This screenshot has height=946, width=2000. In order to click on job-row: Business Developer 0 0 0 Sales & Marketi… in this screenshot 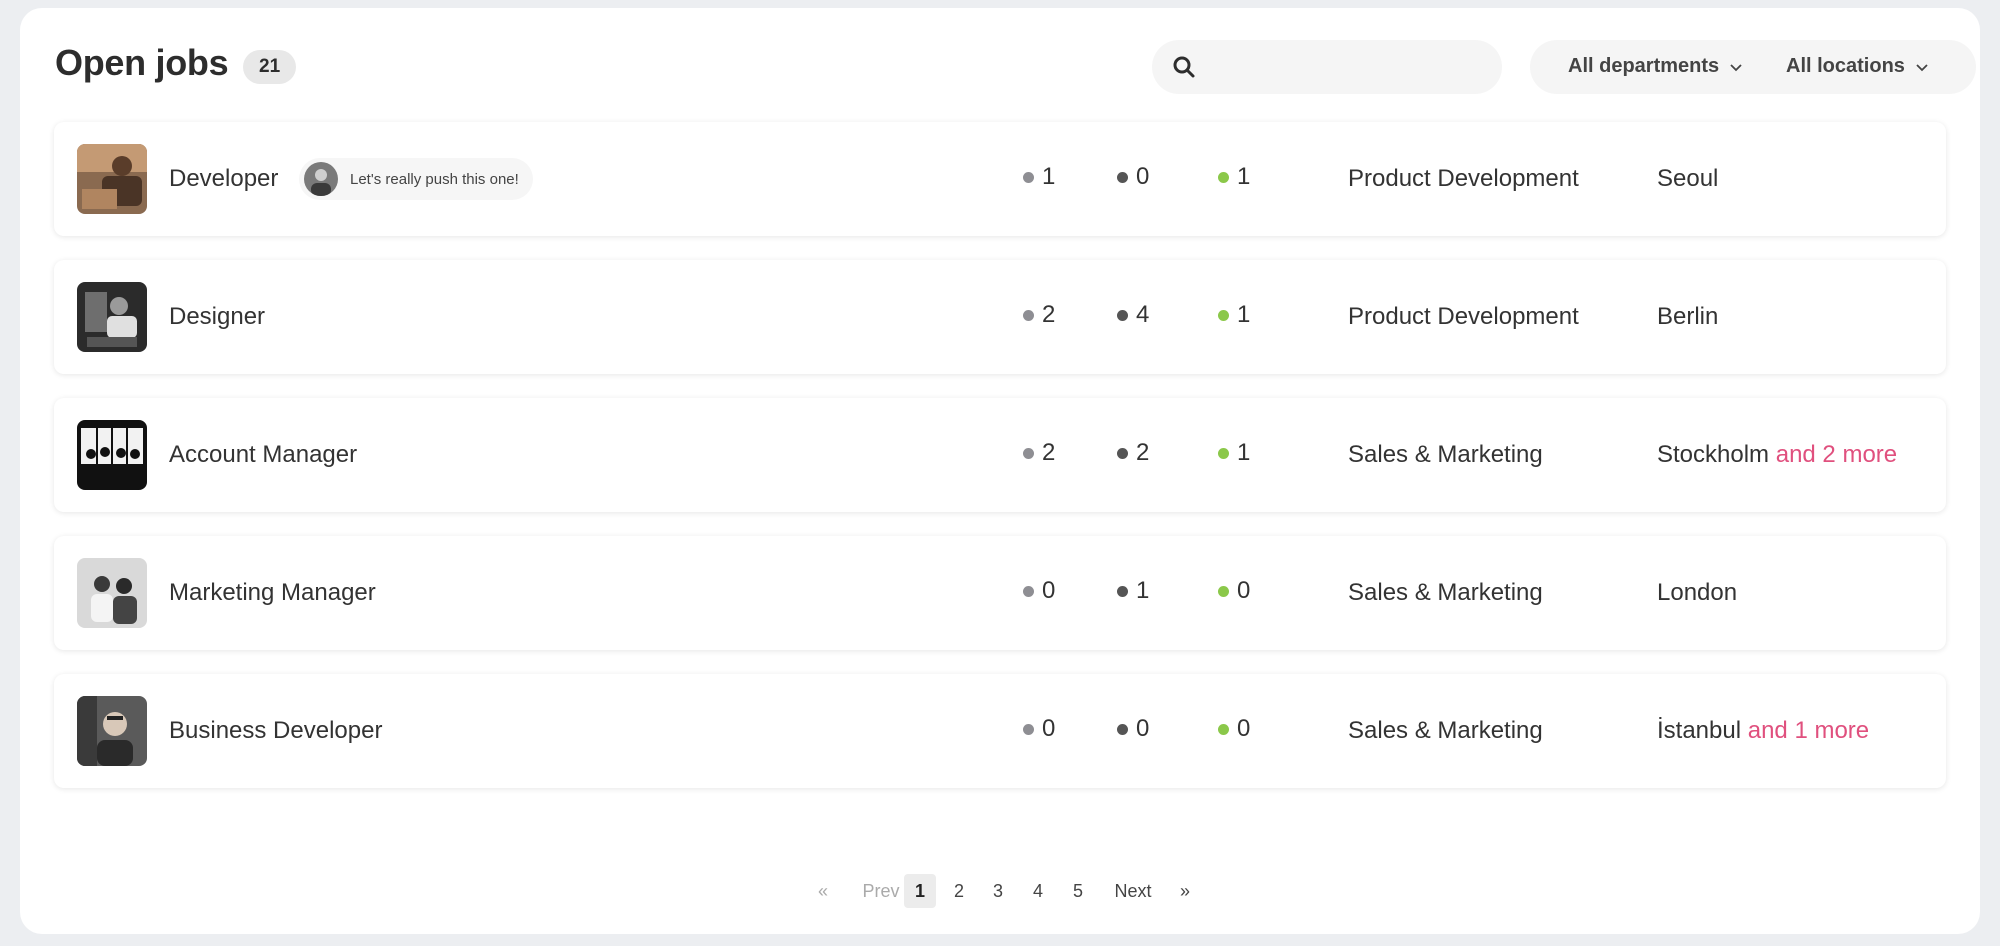, I will do `click(1000, 731)`.